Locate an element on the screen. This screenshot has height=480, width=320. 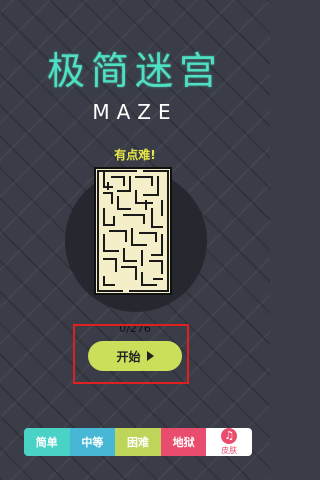
skin-icon: ♫ is located at coordinates (229, 436).